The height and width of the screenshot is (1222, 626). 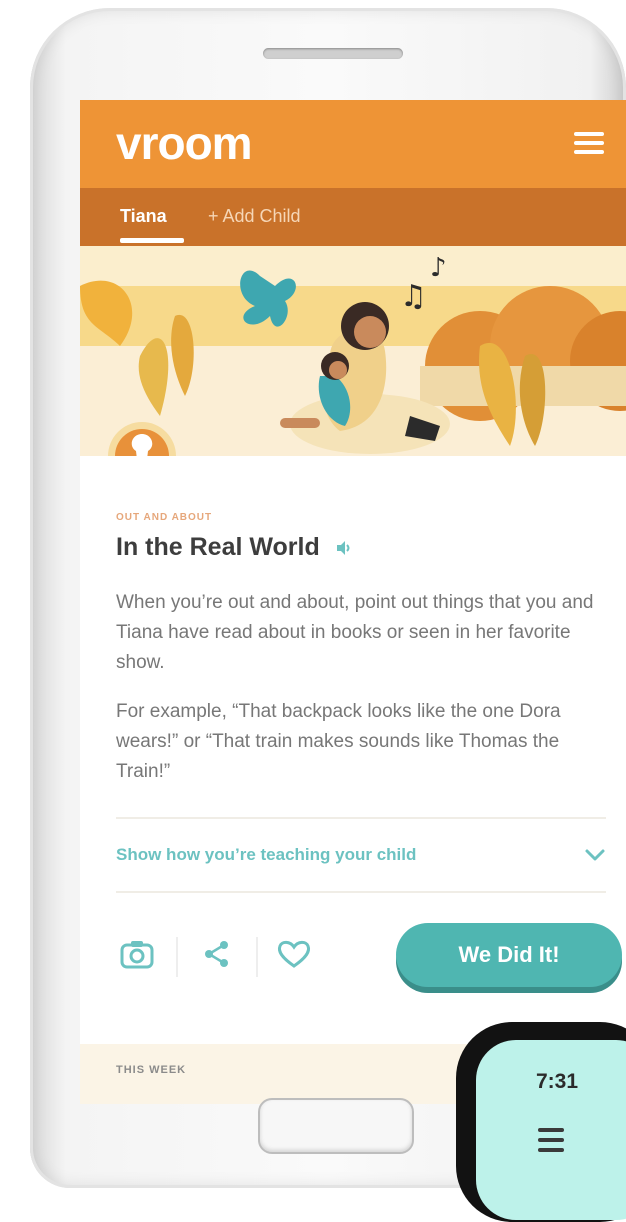 I want to click on activity-category: OUT AND ABOUT, so click(x=164, y=517).